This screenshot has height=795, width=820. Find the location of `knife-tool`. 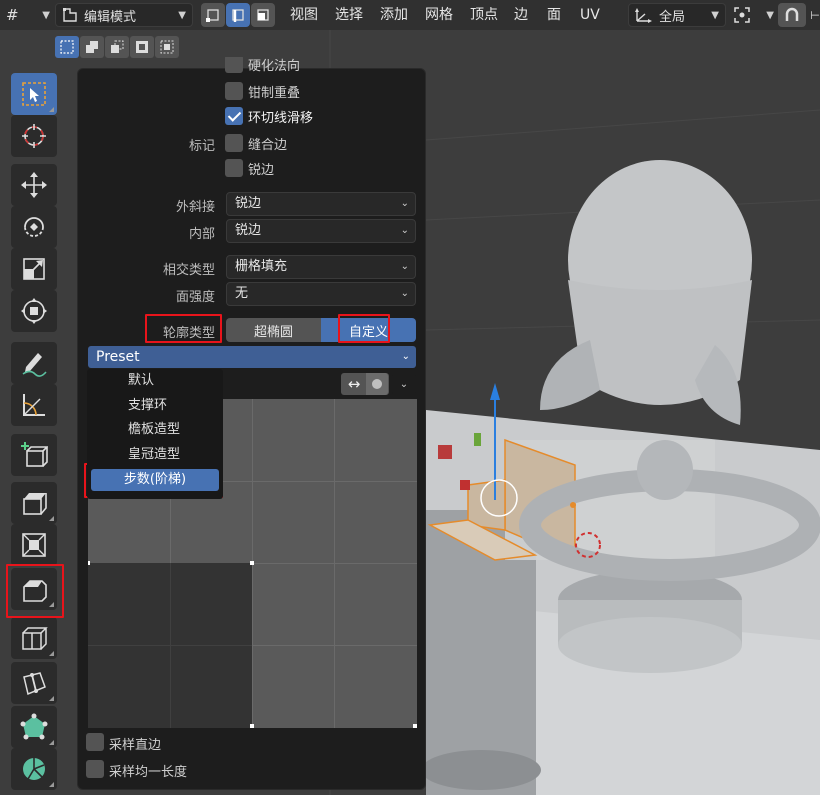

knife-tool is located at coordinates (34, 683).